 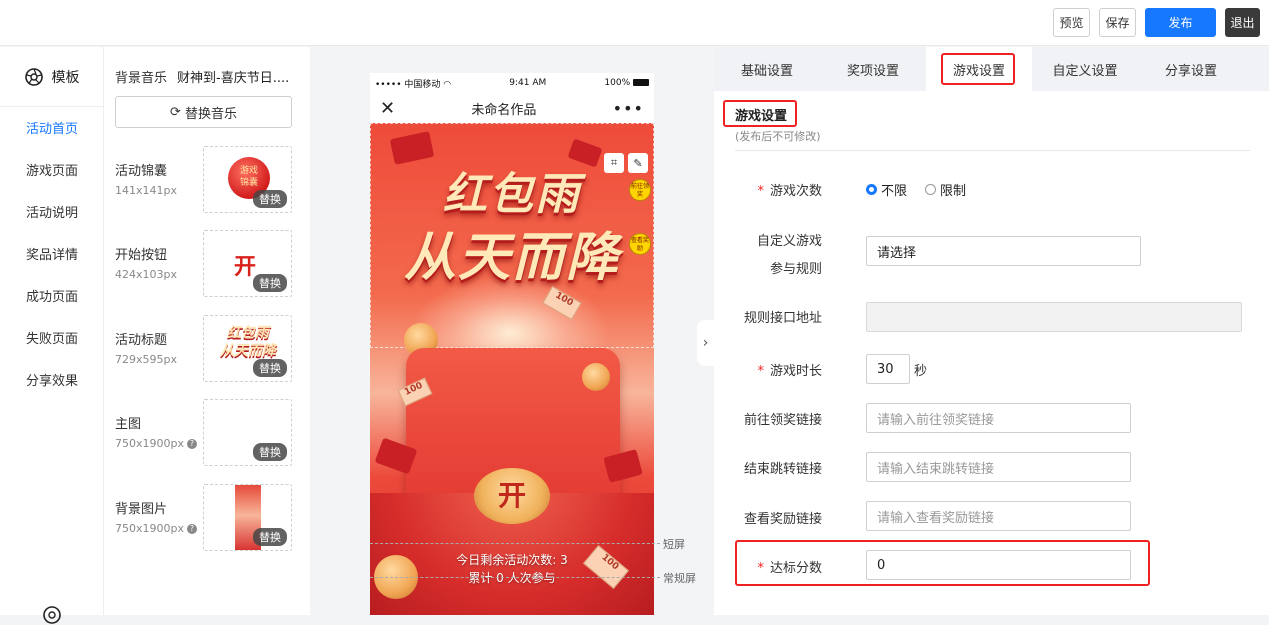 I want to click on highlight-box-tab, so click(x=978, y=69).